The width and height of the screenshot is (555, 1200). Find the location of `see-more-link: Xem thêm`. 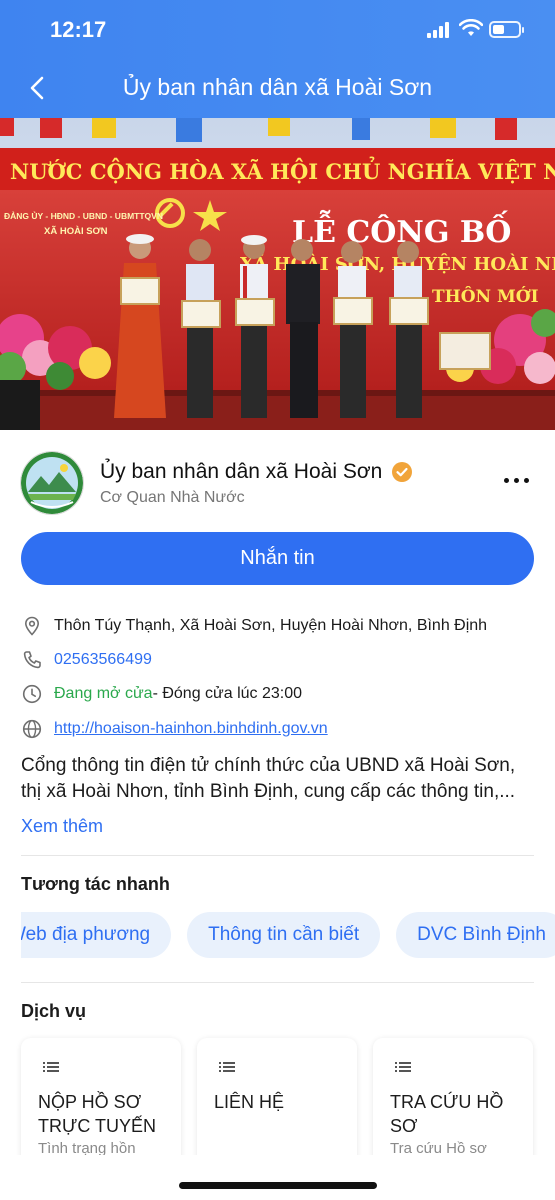

see-more-link: Xem thêm is located at coordinates (62, 826).